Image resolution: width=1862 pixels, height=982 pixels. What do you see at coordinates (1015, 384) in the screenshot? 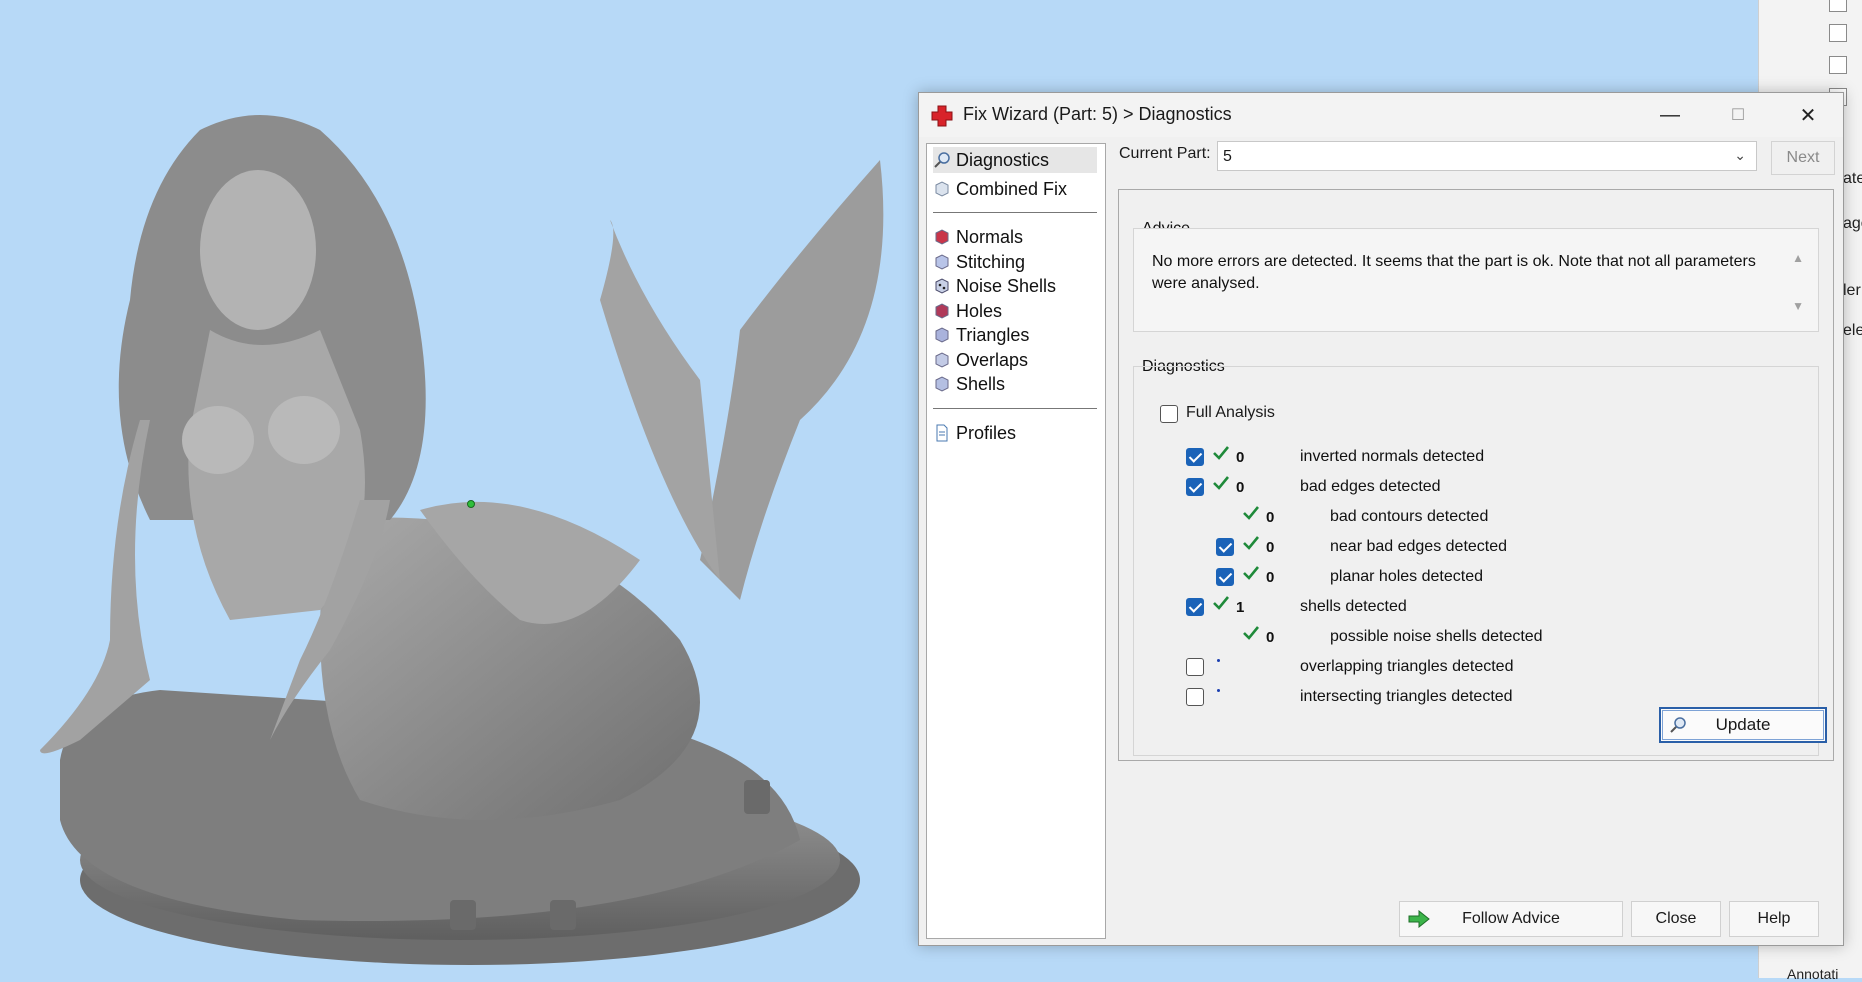
I see `nav-item-shells: Shells` at bounding box center [1015, 384].